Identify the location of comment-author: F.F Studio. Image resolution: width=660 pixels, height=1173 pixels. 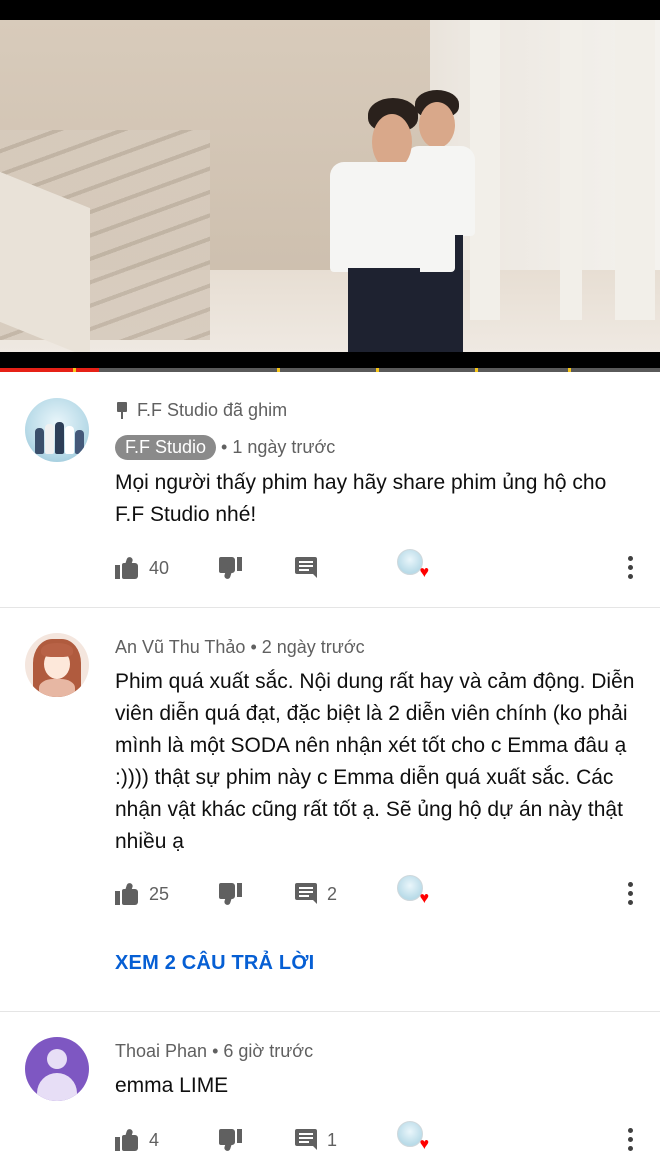
(166, 447).